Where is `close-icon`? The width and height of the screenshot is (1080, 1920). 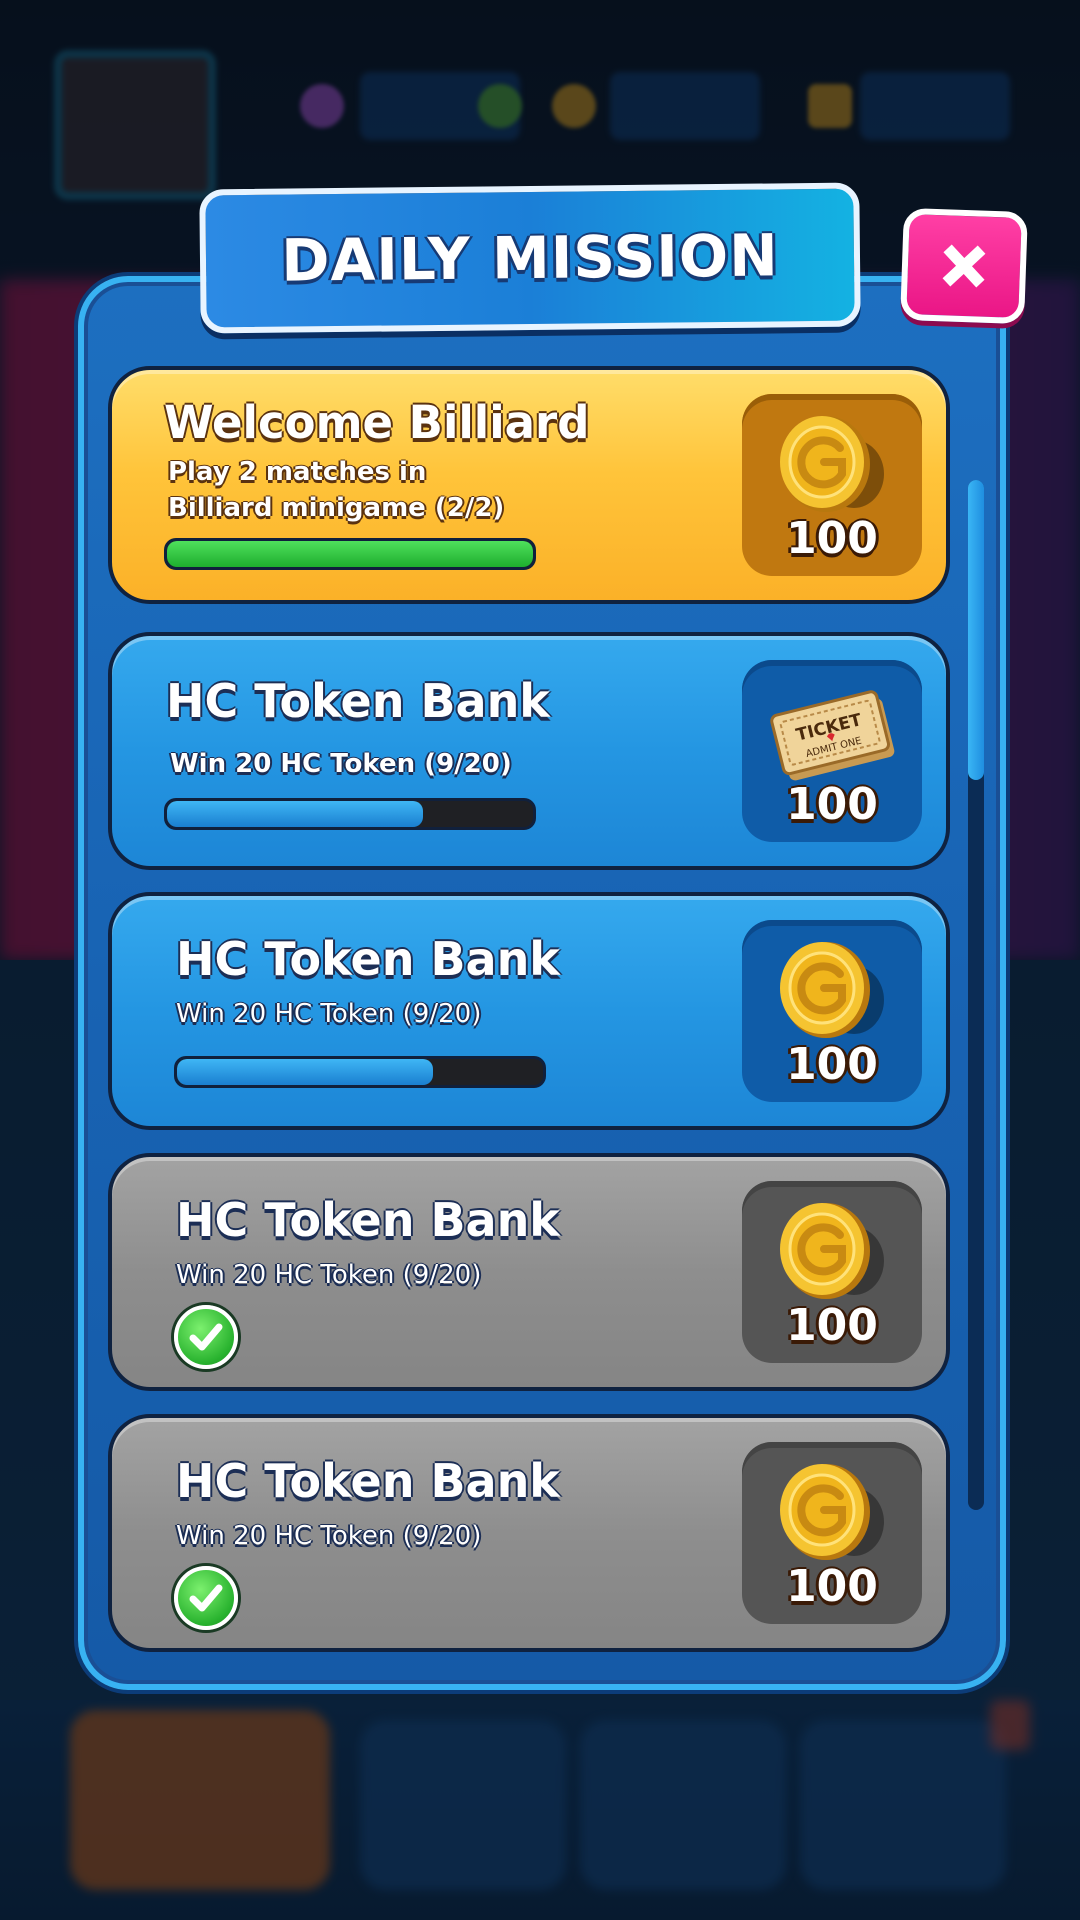
close-icon is located at coordinates (964, 266).